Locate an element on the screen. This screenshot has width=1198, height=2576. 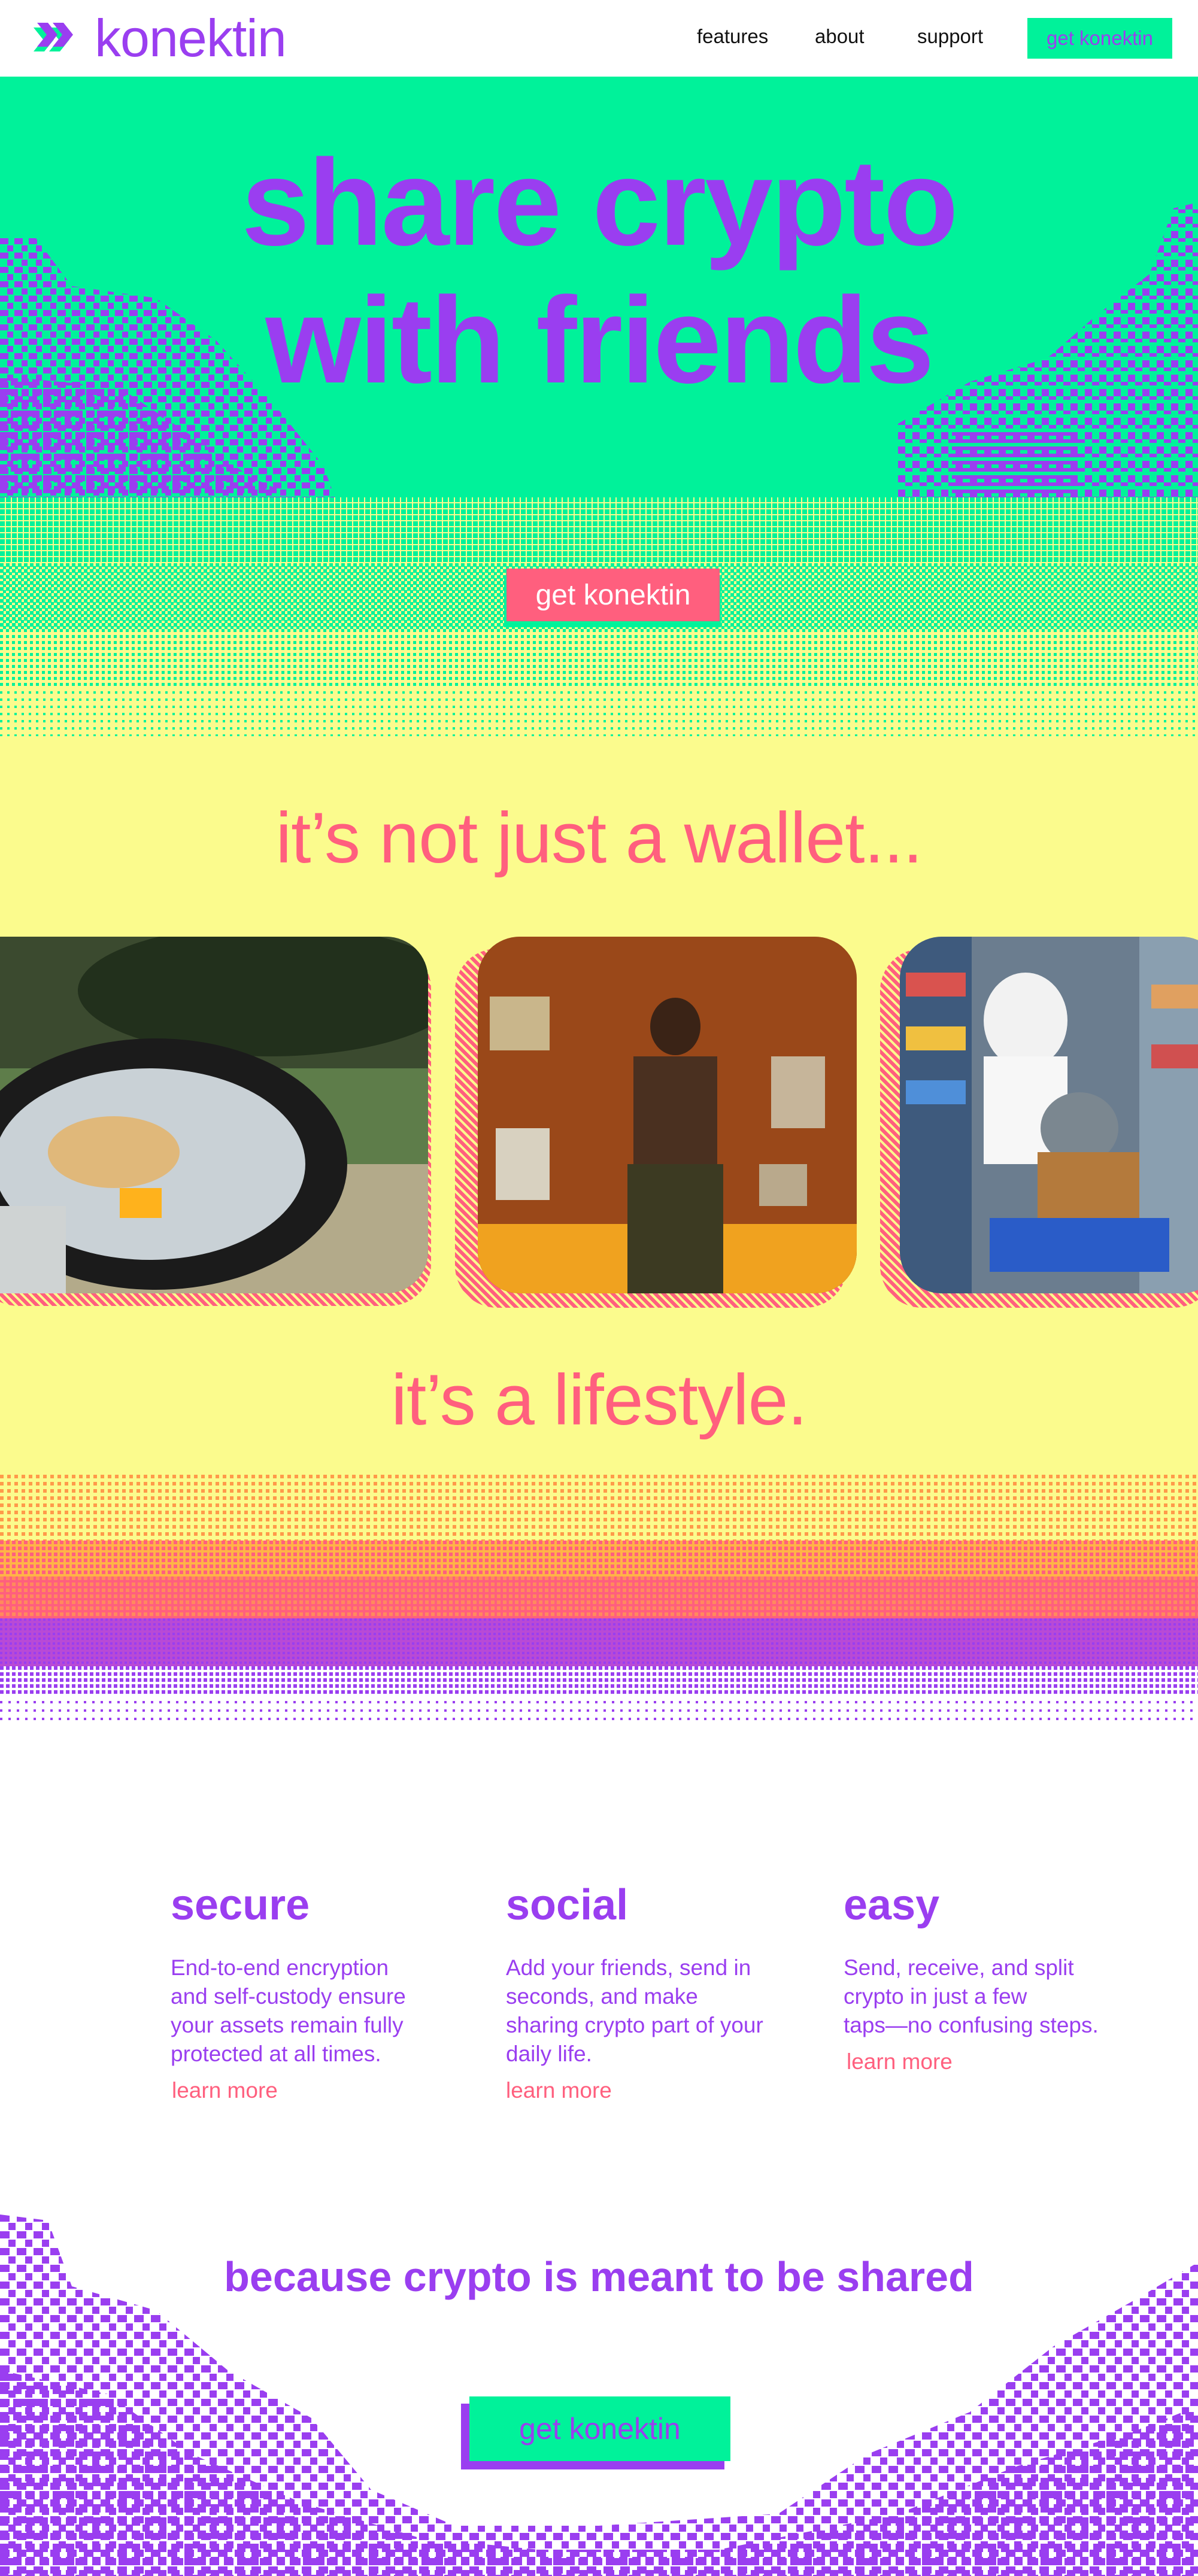
lifestyle-title: it’s a lifestyle. is located at coordinates (599, 1400).